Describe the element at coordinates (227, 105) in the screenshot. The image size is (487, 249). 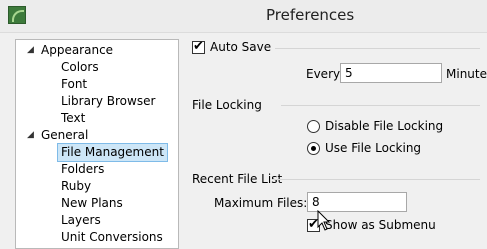
I see `file-locking-heading: File Locking` at that location.